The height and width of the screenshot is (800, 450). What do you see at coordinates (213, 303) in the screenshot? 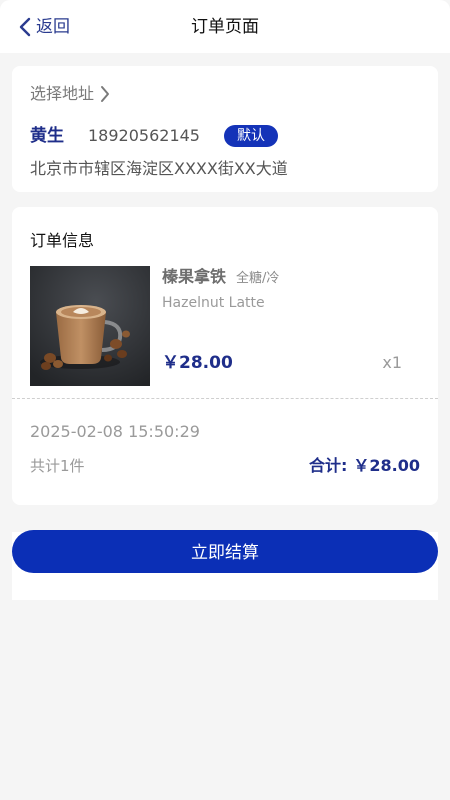
I see `product-english-name: Hazelnut Latte` at bounding box center [213, 303].